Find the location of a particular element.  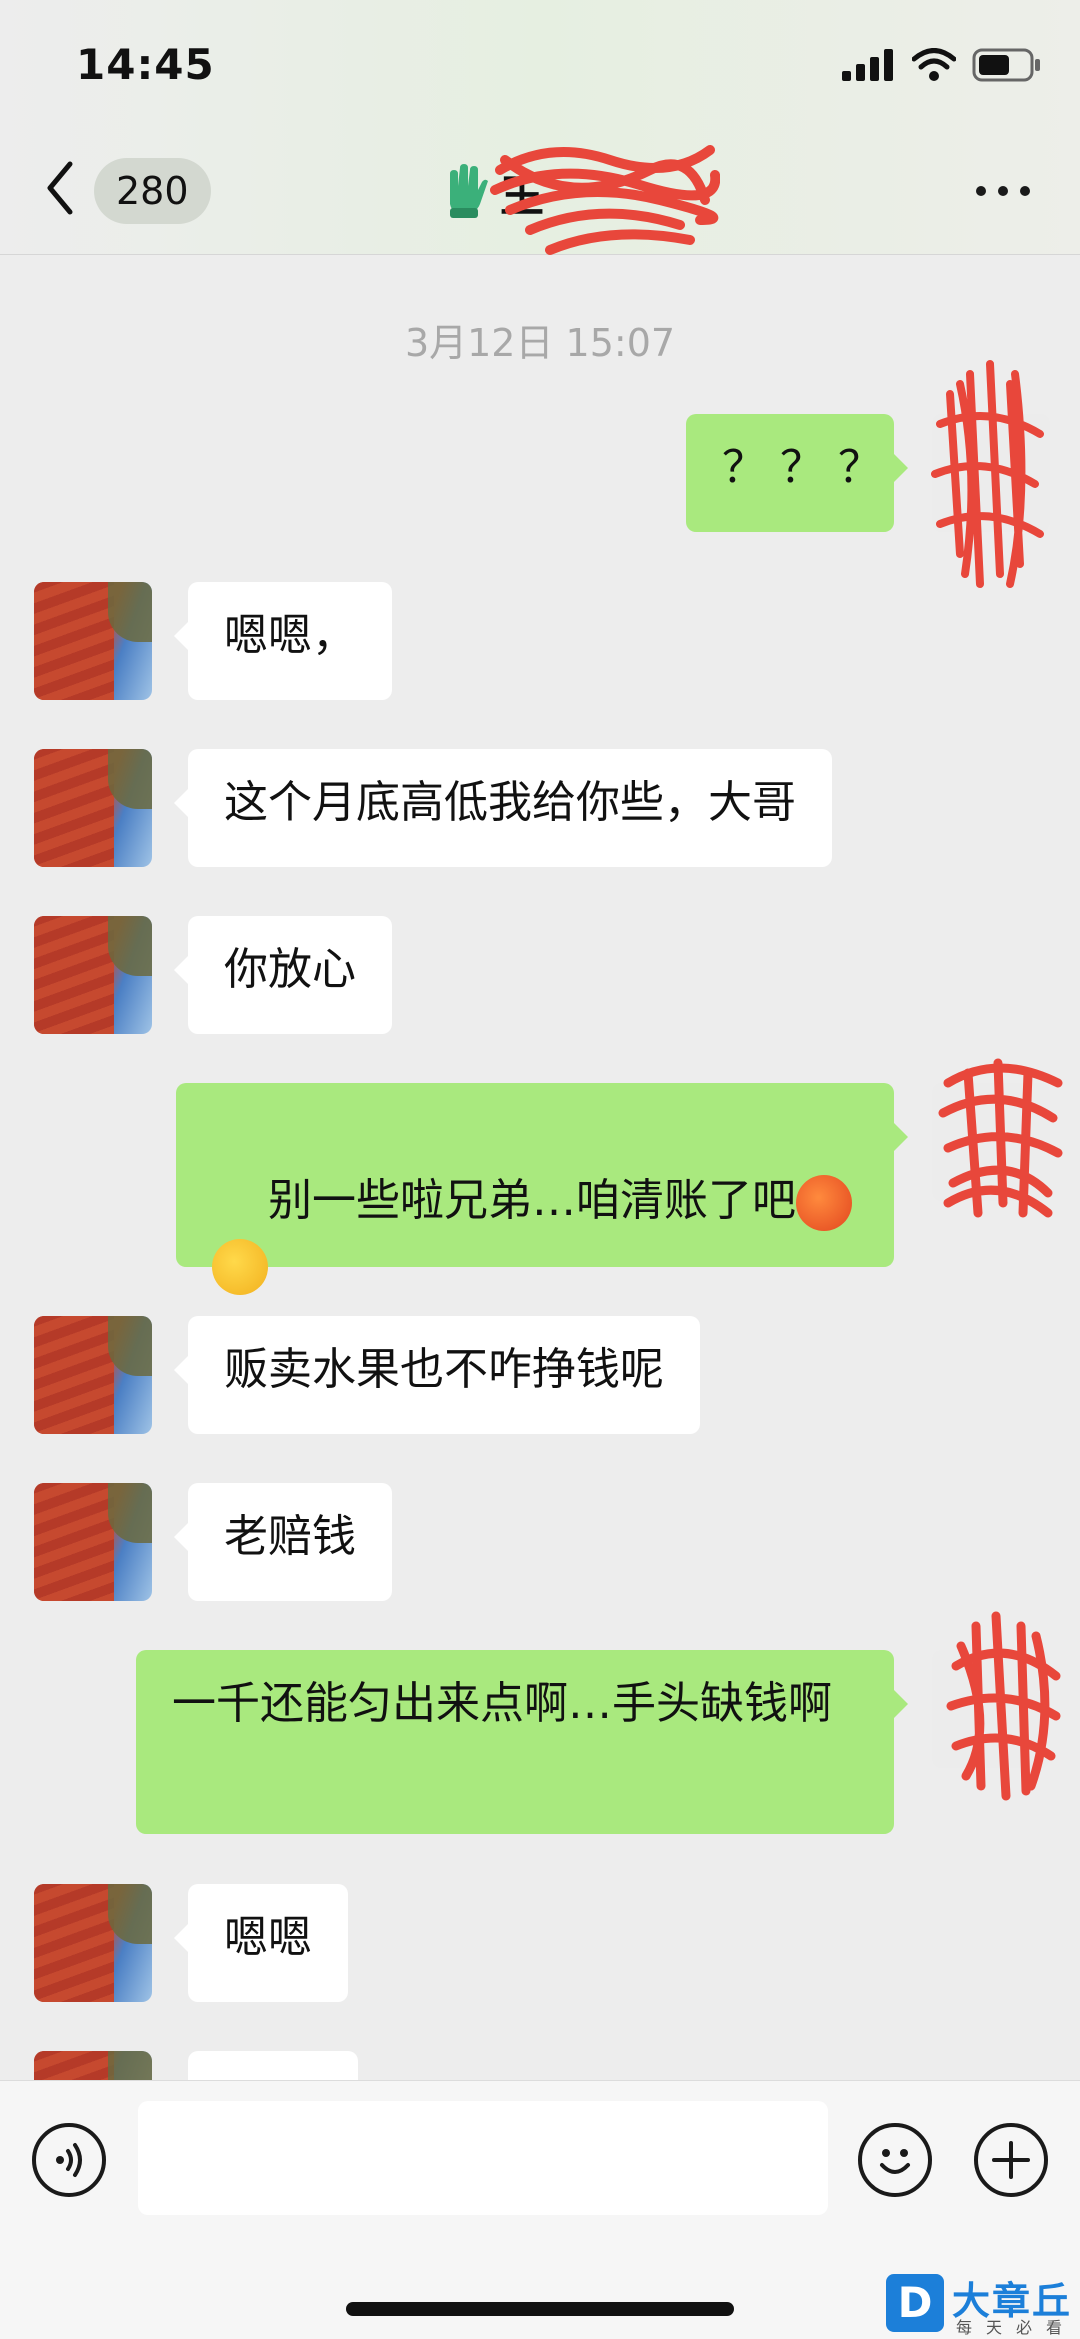

signal-icon is located at coordinates (867, 65).